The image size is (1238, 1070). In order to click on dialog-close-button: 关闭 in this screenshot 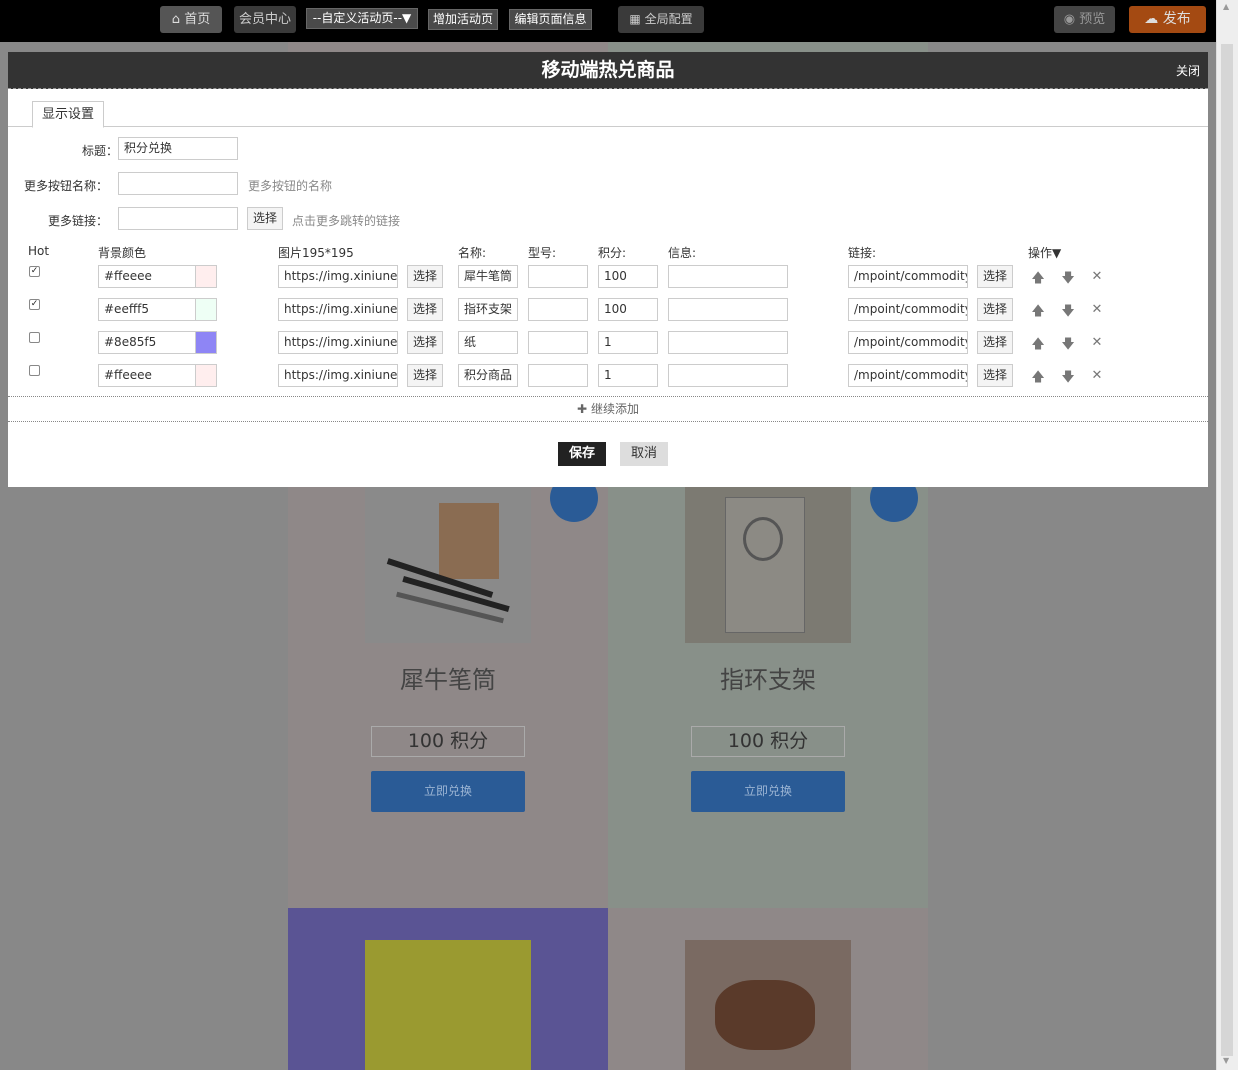, I will do `click(1188, 70)`.